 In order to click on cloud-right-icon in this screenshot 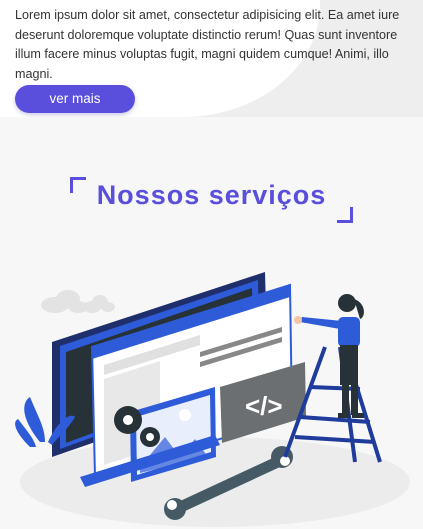, I will do `click(99, 304)`.